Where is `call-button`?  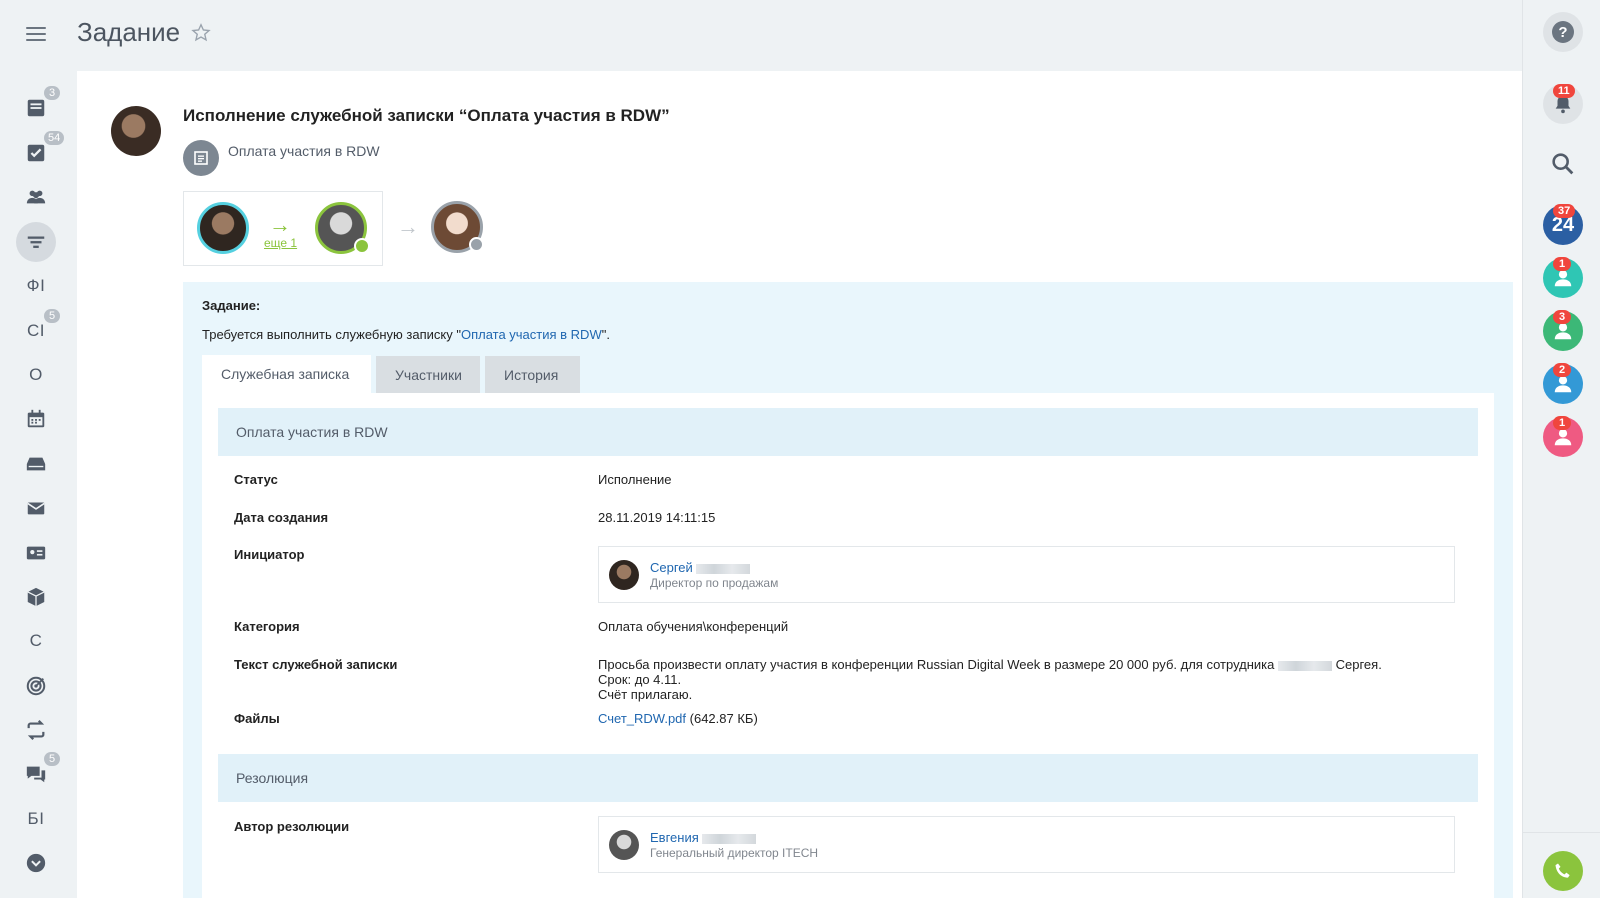
call-button is located at coordinates (1563, 871).